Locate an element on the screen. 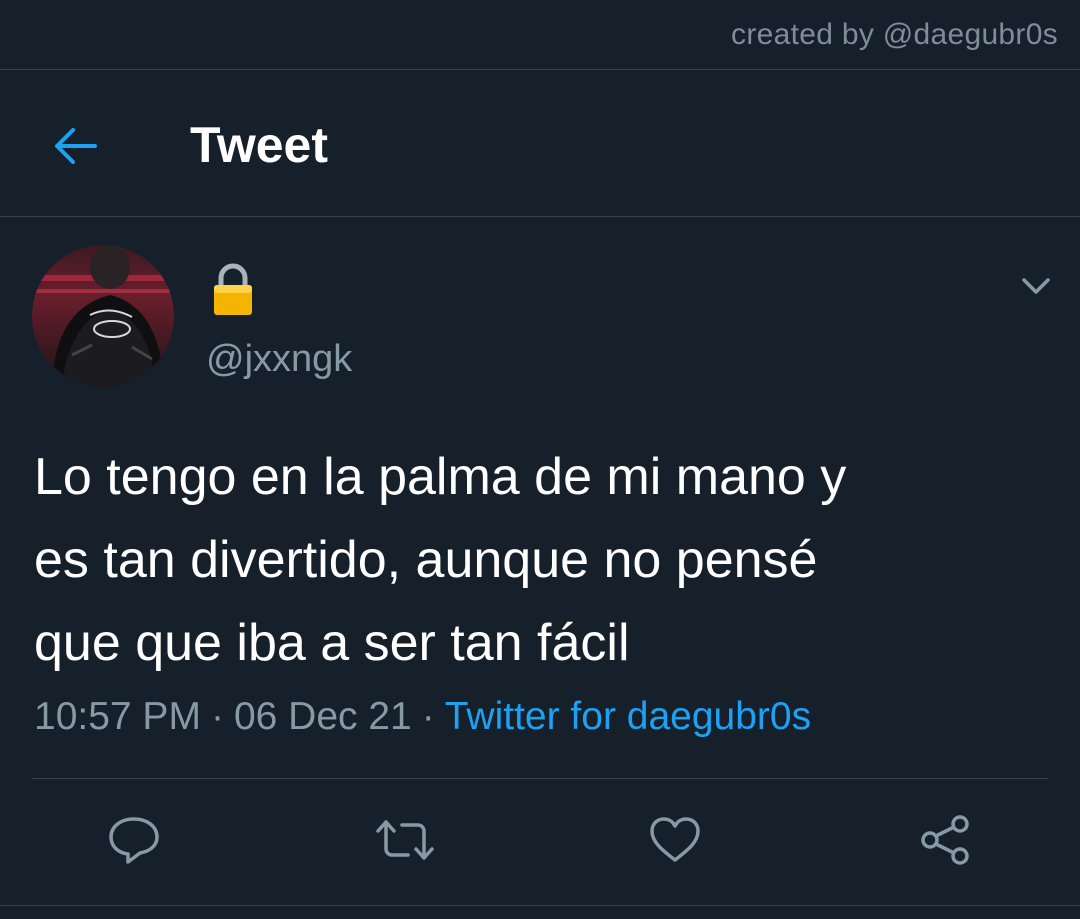 The width and height of the screenshot is (1080, 919). retweet-icon is located at coordinates (405, 840).